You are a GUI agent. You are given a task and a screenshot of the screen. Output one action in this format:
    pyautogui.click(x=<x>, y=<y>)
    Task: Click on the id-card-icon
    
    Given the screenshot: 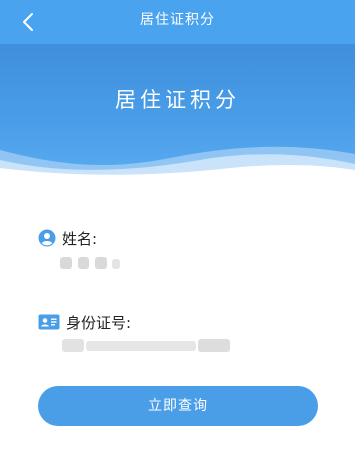 What is the action you would take?
    pyautogui.click(x=49, y=322)
    